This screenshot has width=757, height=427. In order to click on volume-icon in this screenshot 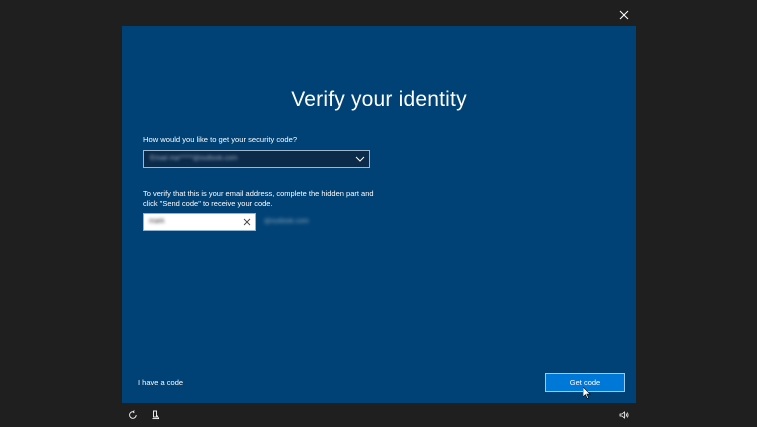, I will do `click(624, 415)`.